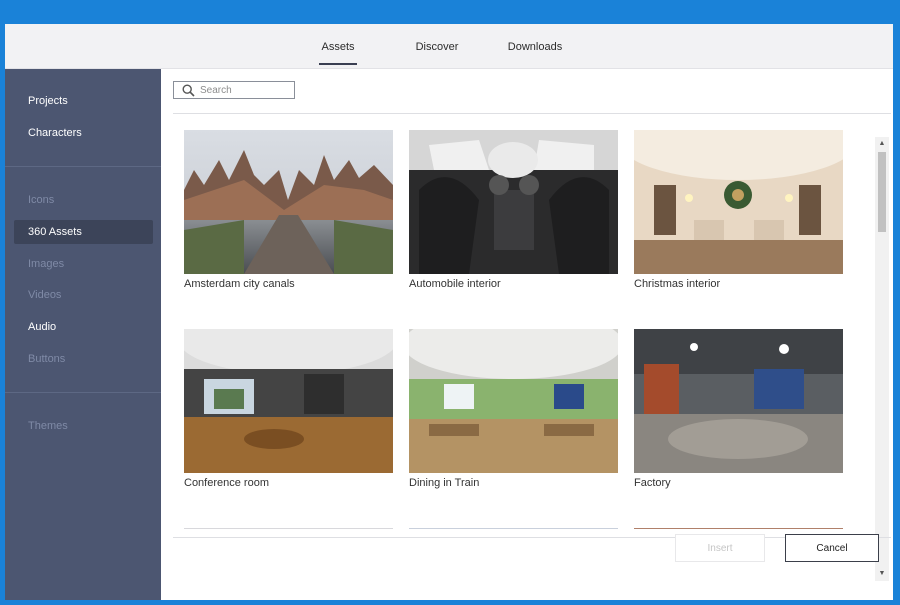  I want to click on search-icon, so click(188, 90).